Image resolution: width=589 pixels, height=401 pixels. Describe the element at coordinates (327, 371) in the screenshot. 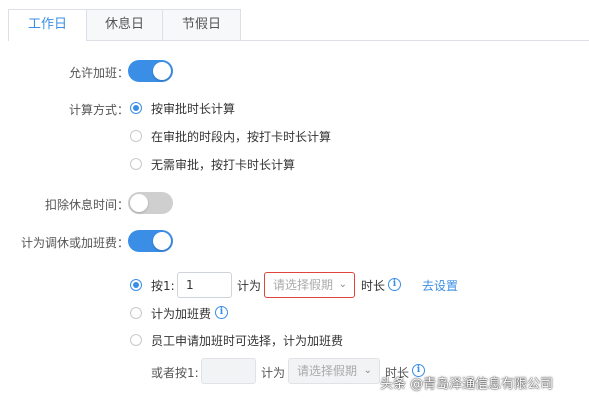

I see `alt-leave-type-placeholder: 请选择假期` at that location.